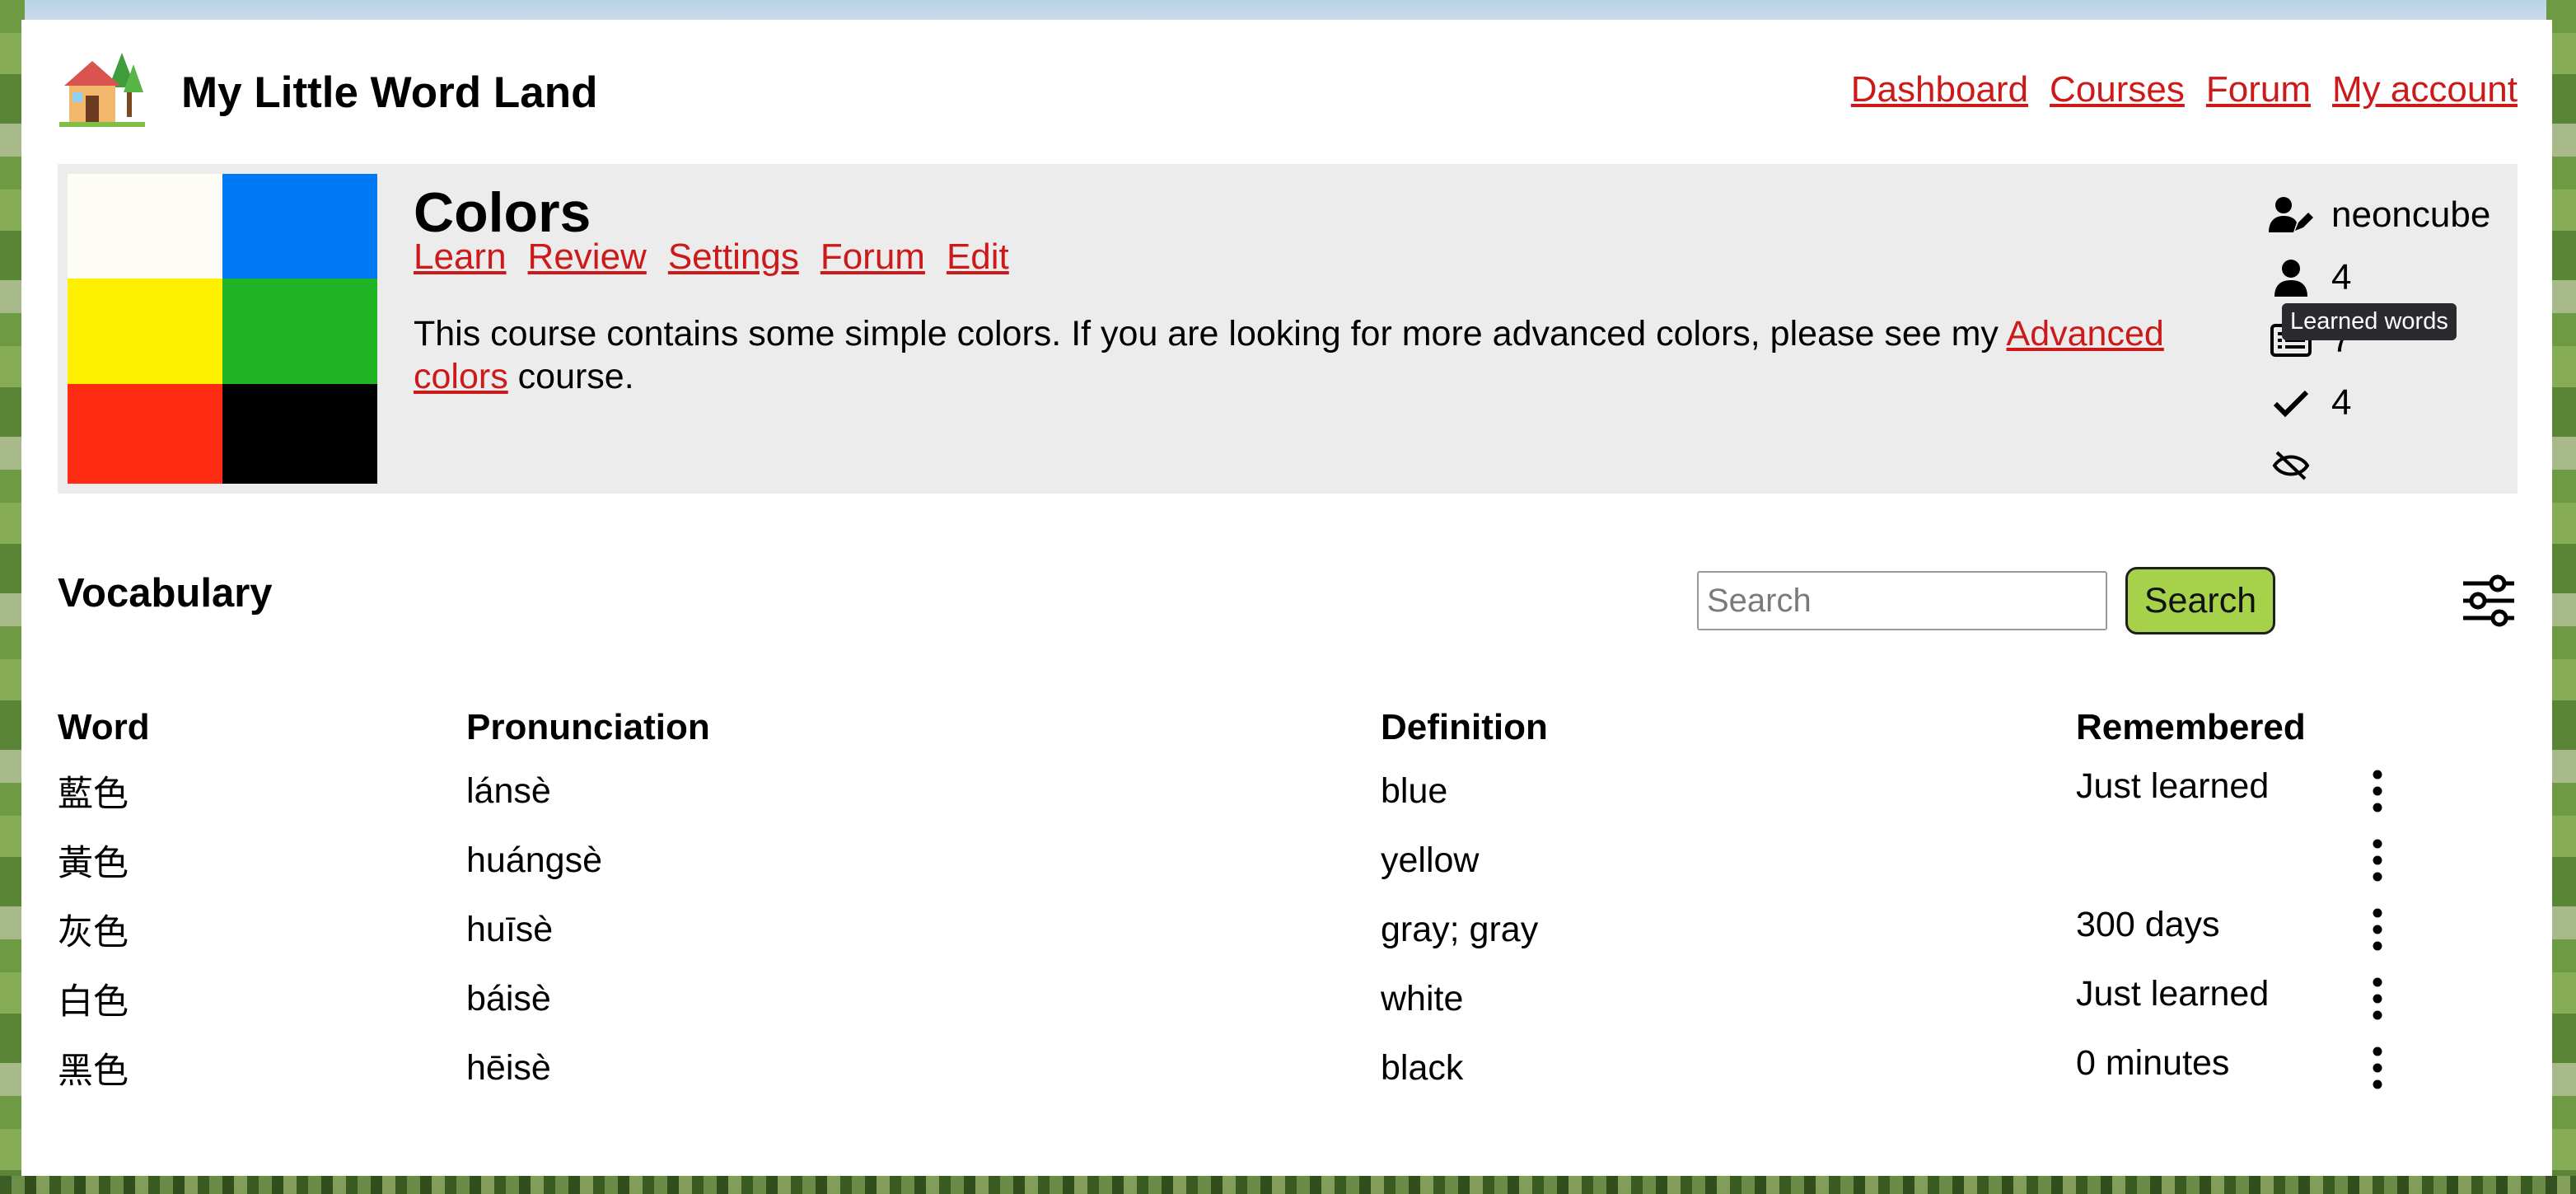 Image resolution: width=2576 pixels, height=1194 pixels. I want to click on stat-author: neoncube, so click(2392, 215).